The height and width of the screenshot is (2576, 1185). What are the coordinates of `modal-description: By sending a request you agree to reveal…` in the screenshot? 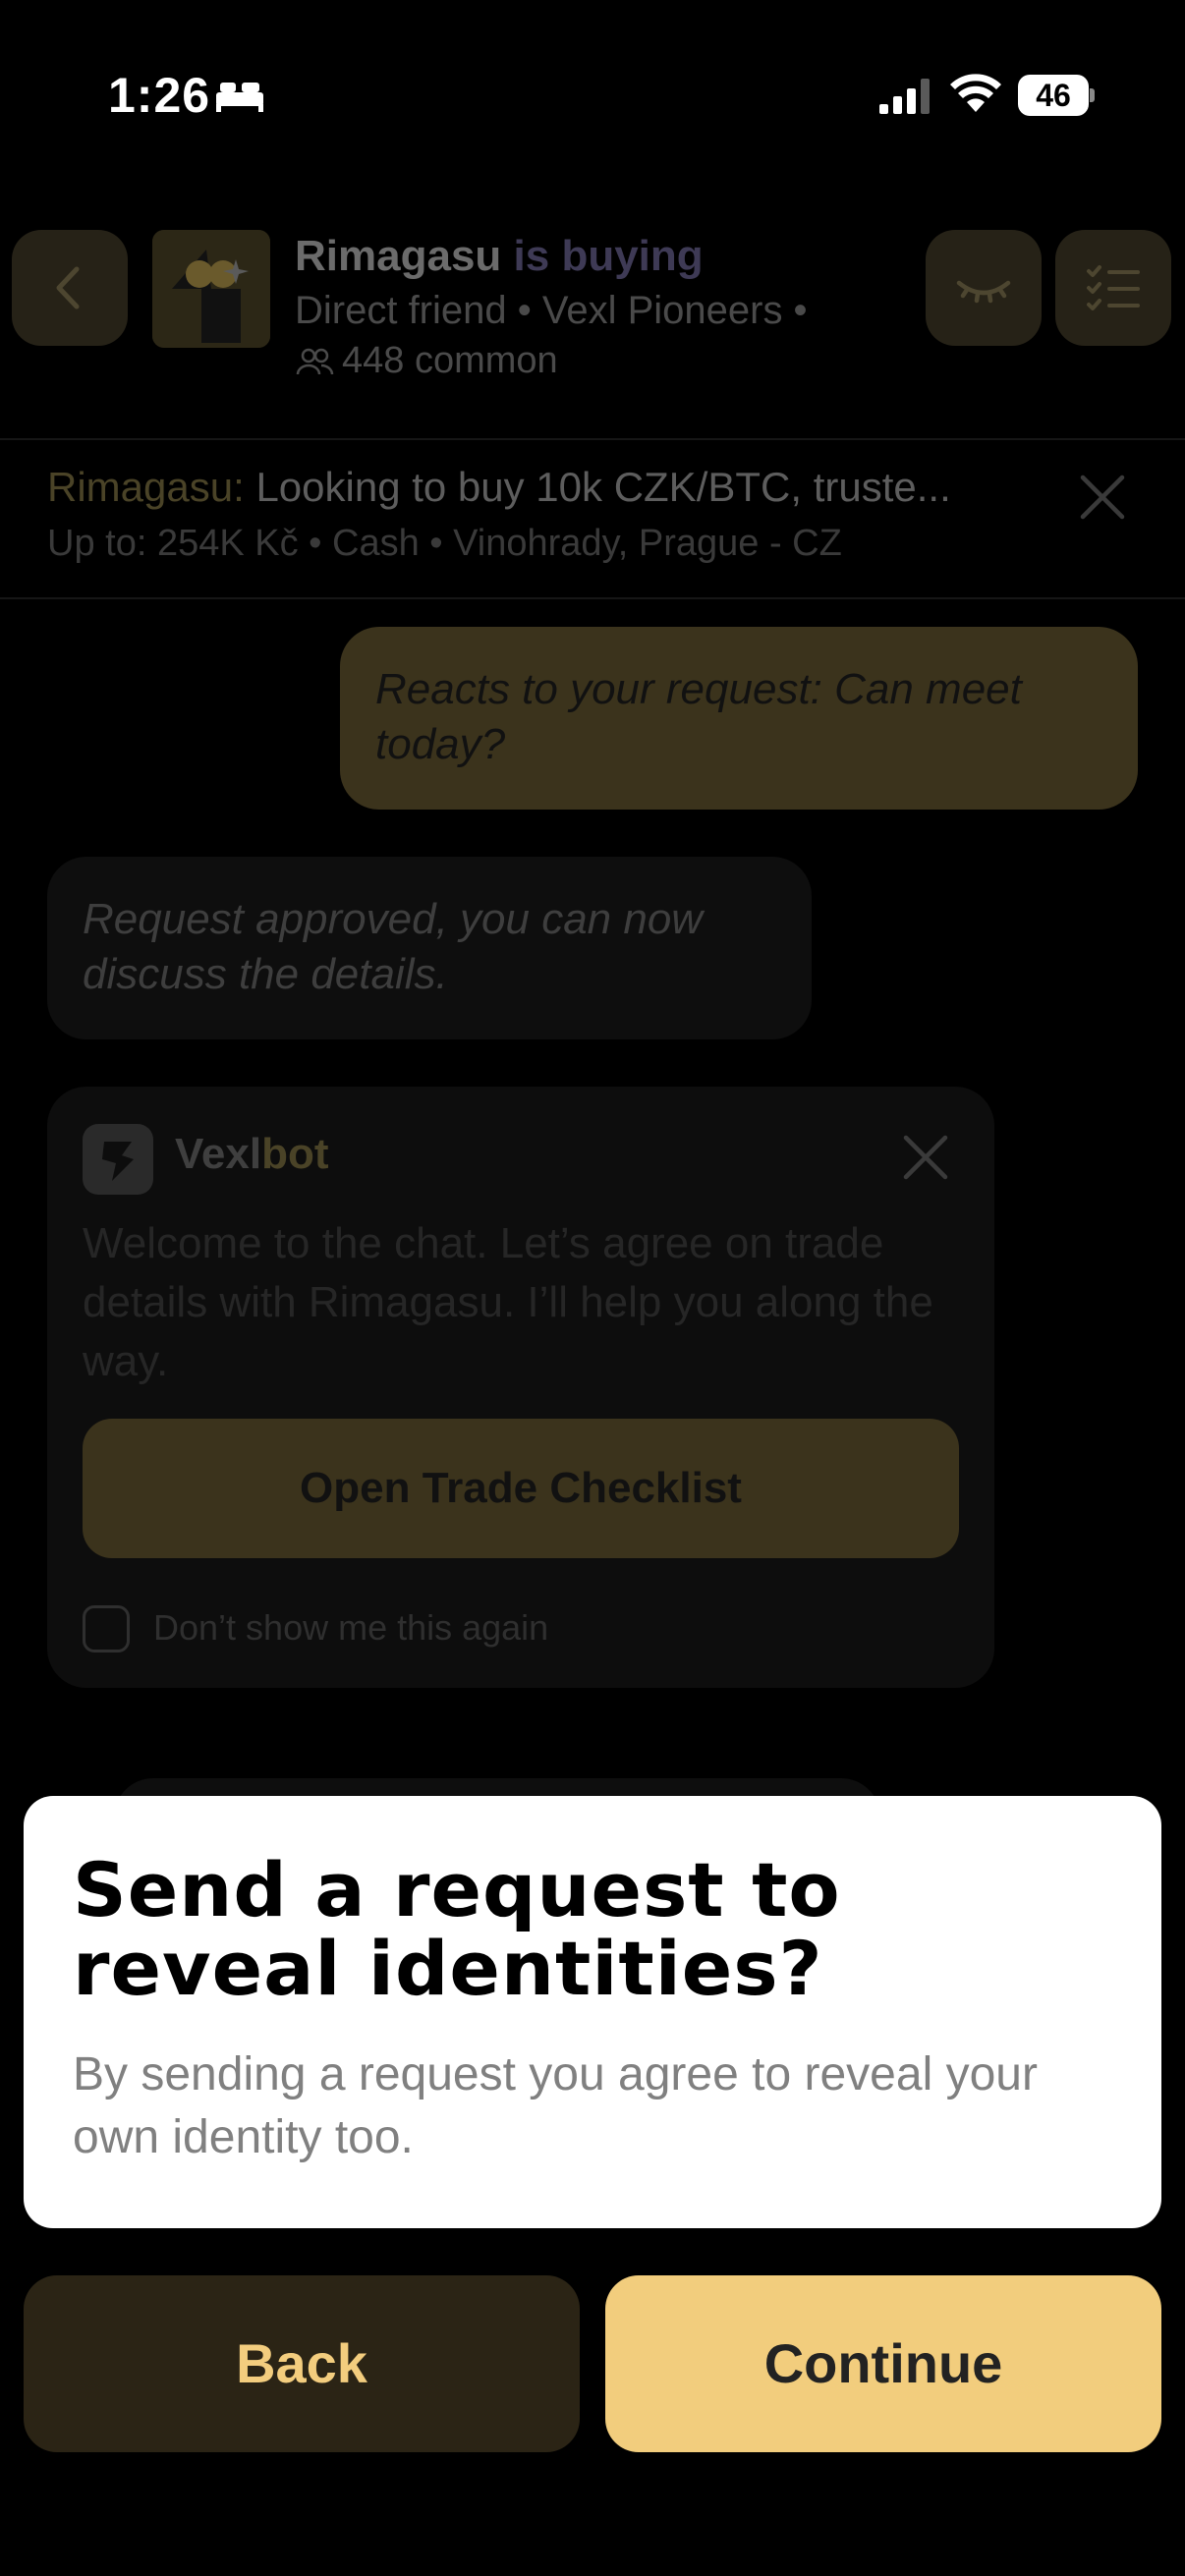 It's located at (556, 2105).